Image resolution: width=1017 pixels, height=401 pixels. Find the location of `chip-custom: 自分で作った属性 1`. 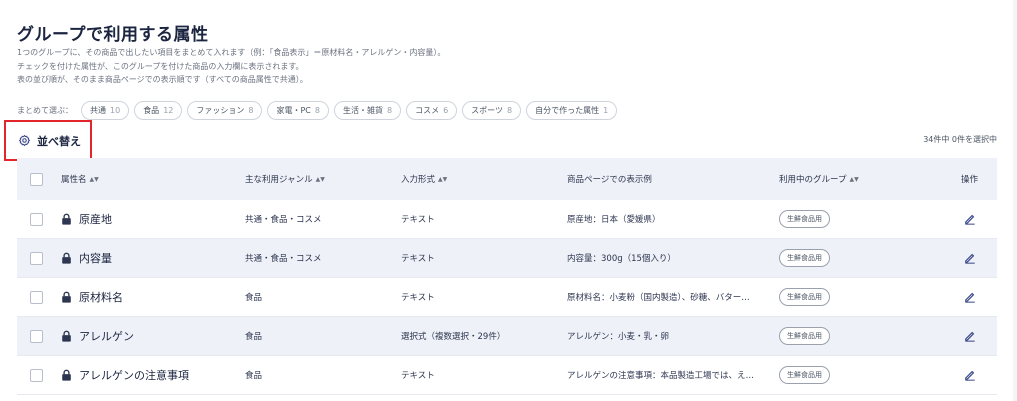

chip-custom: 自分で作った属性 1 is located at coordinates (572, 110).